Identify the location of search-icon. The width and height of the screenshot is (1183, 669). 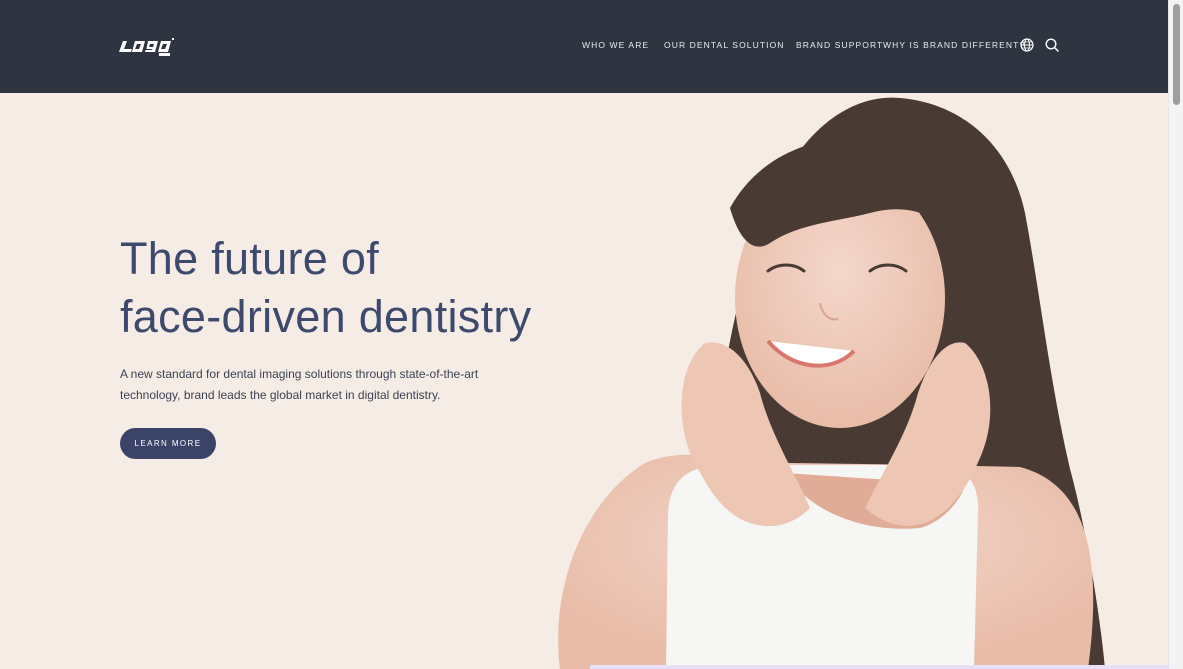
(1052, 45).